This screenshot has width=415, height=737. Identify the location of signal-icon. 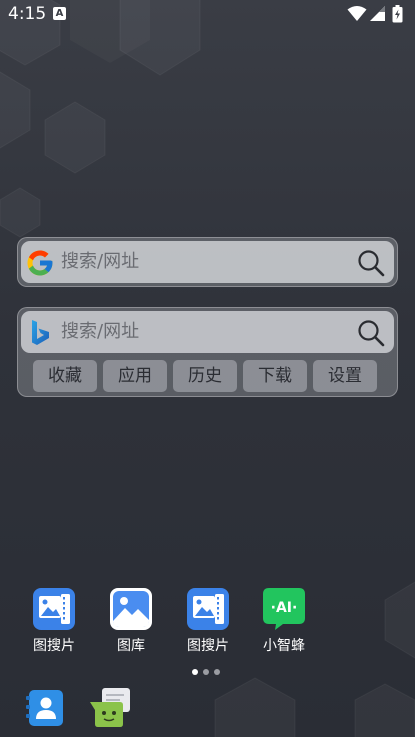
(377, 13).